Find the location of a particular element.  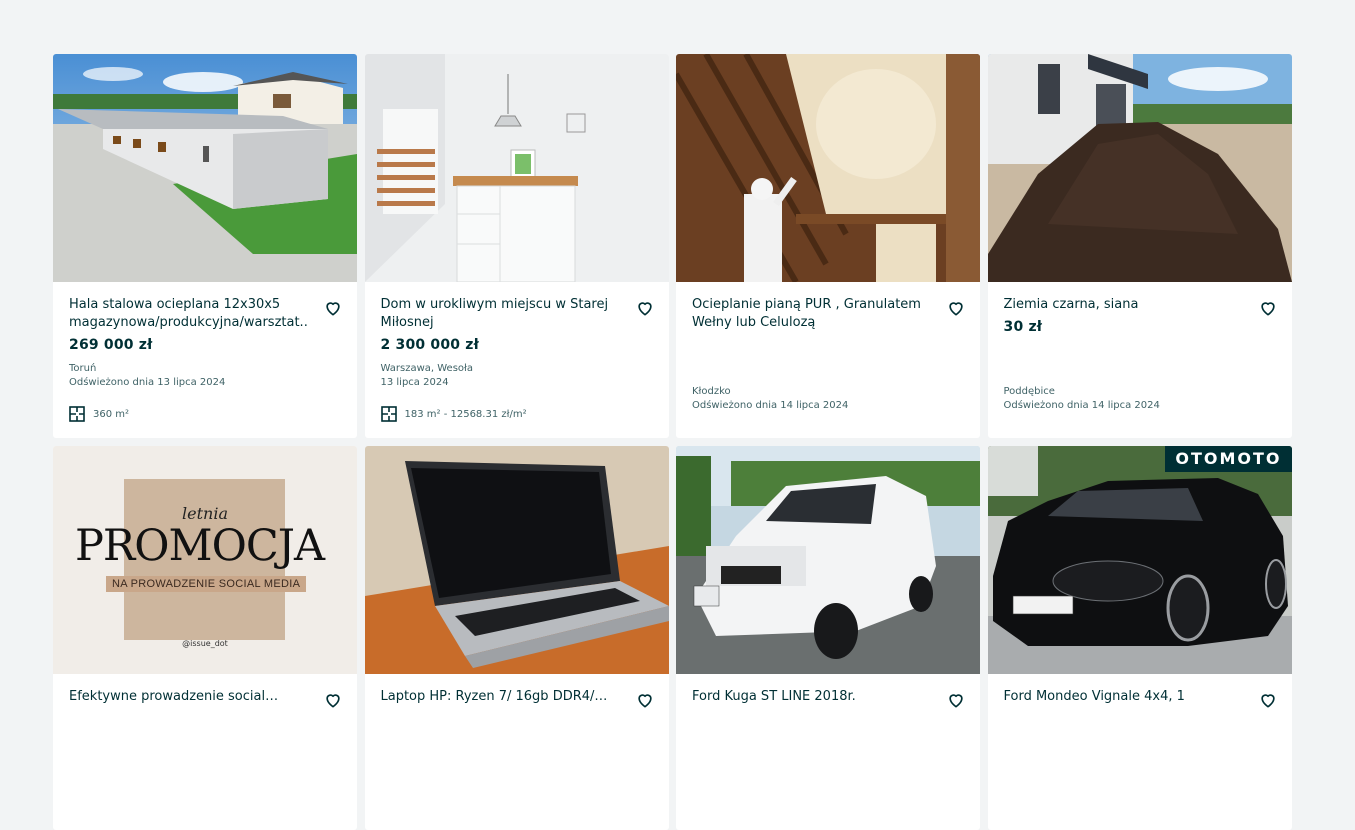

promo-handle: @issue_dot is located at coordinates (205, 643).